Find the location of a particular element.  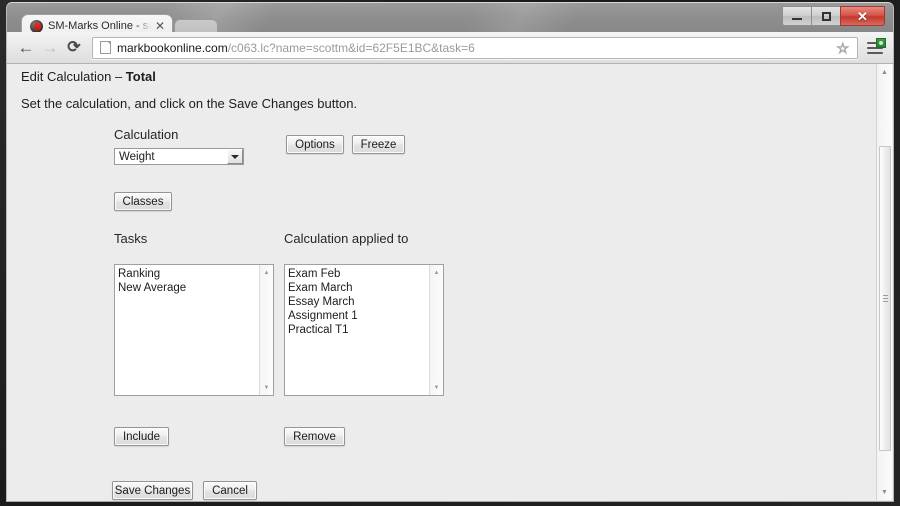

title-bar: SM-Marks Online - sampl ✕ ✕ is located at coordinates (450, 19).